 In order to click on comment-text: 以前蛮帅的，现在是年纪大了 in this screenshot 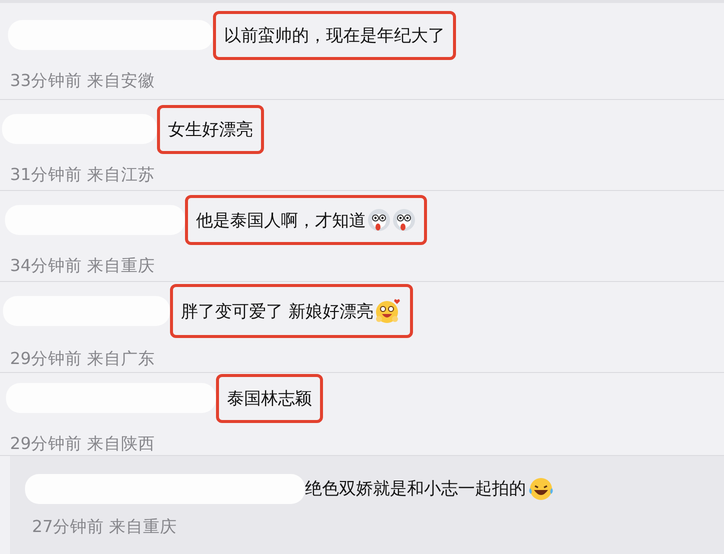, I will do `click(334, 35)`.